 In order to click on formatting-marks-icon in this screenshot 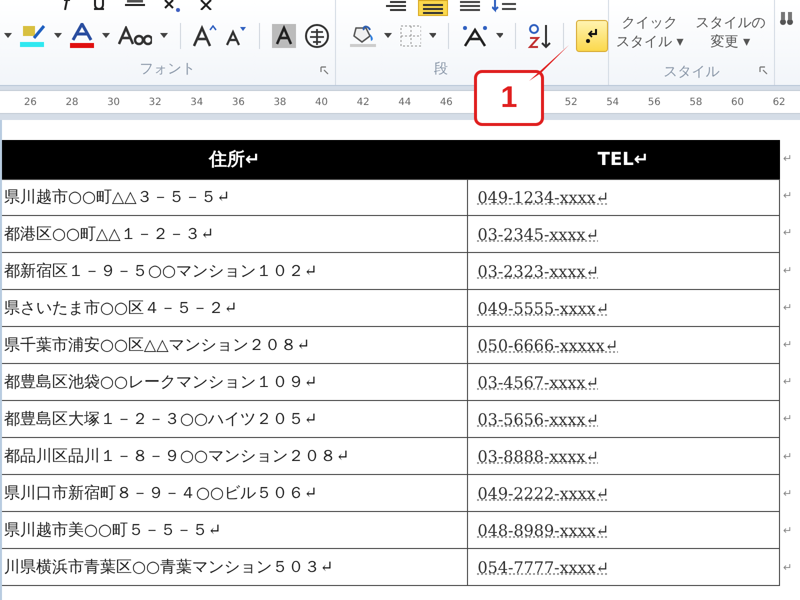, I will do `click(592, 36)`.